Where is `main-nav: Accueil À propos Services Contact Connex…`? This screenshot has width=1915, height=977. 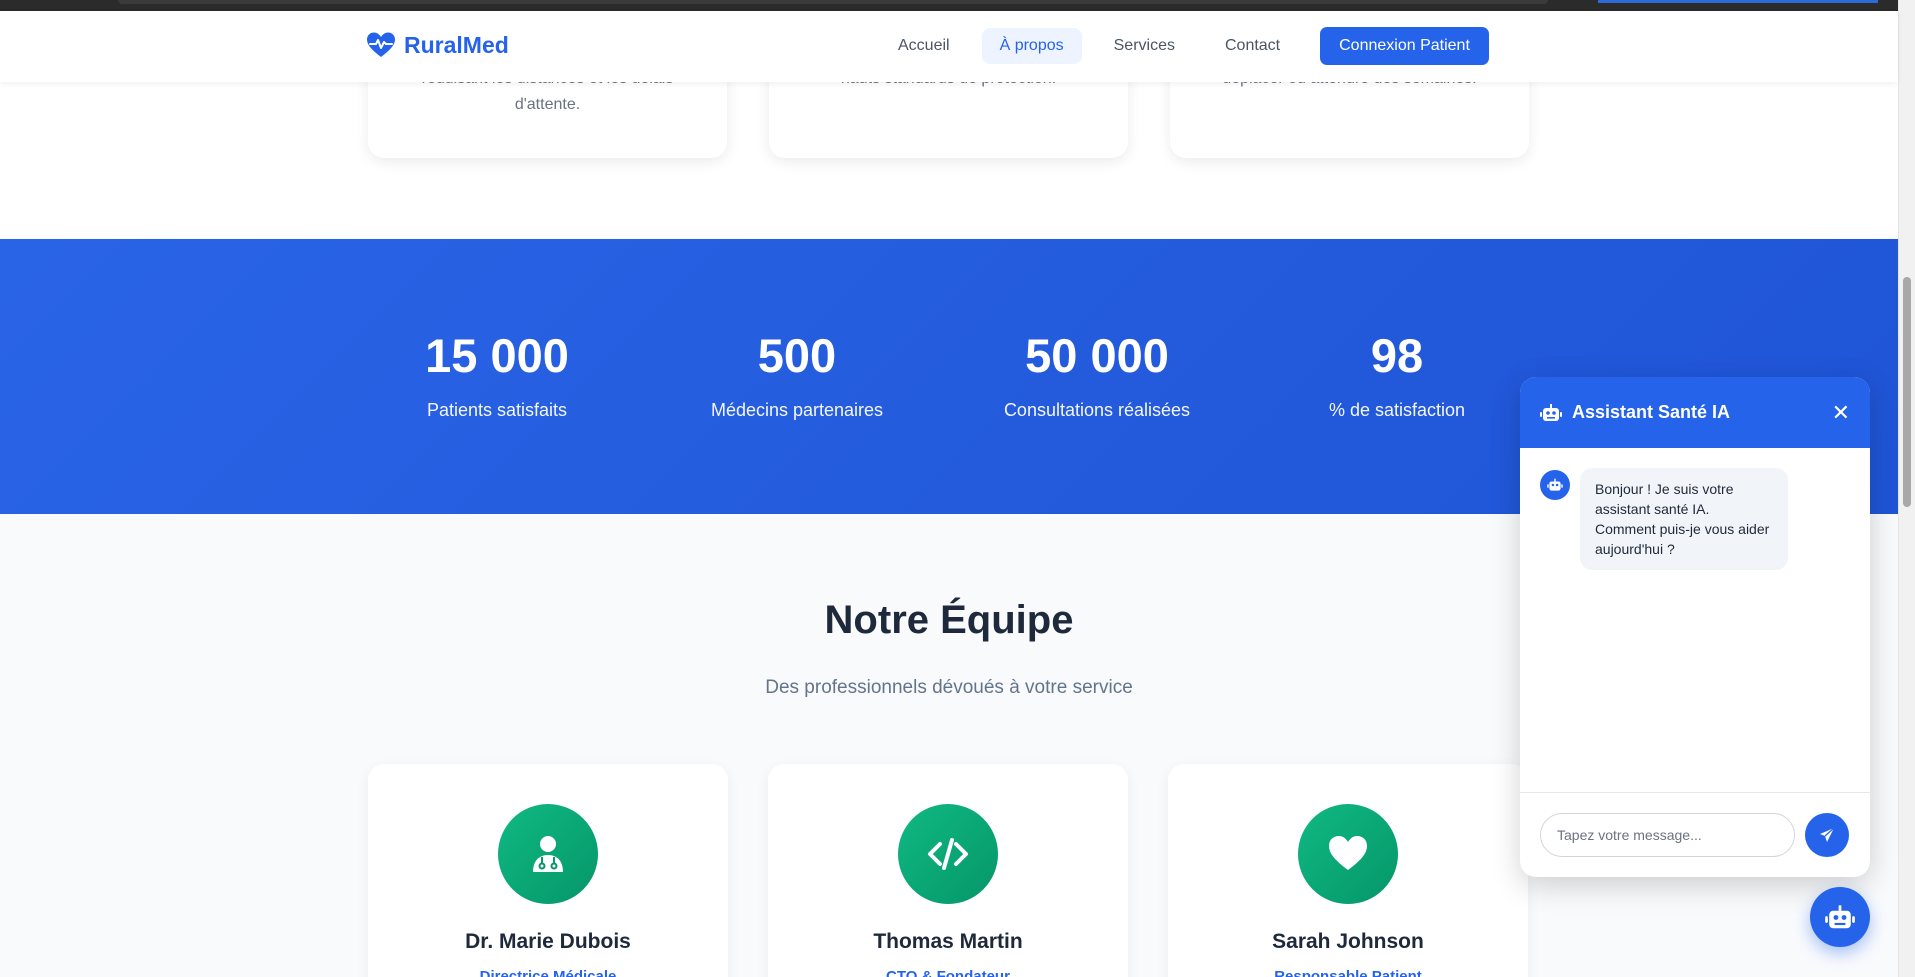
main-nav: Accueil À propos Services Contact Connex… is located at coordinates (1184, 46).